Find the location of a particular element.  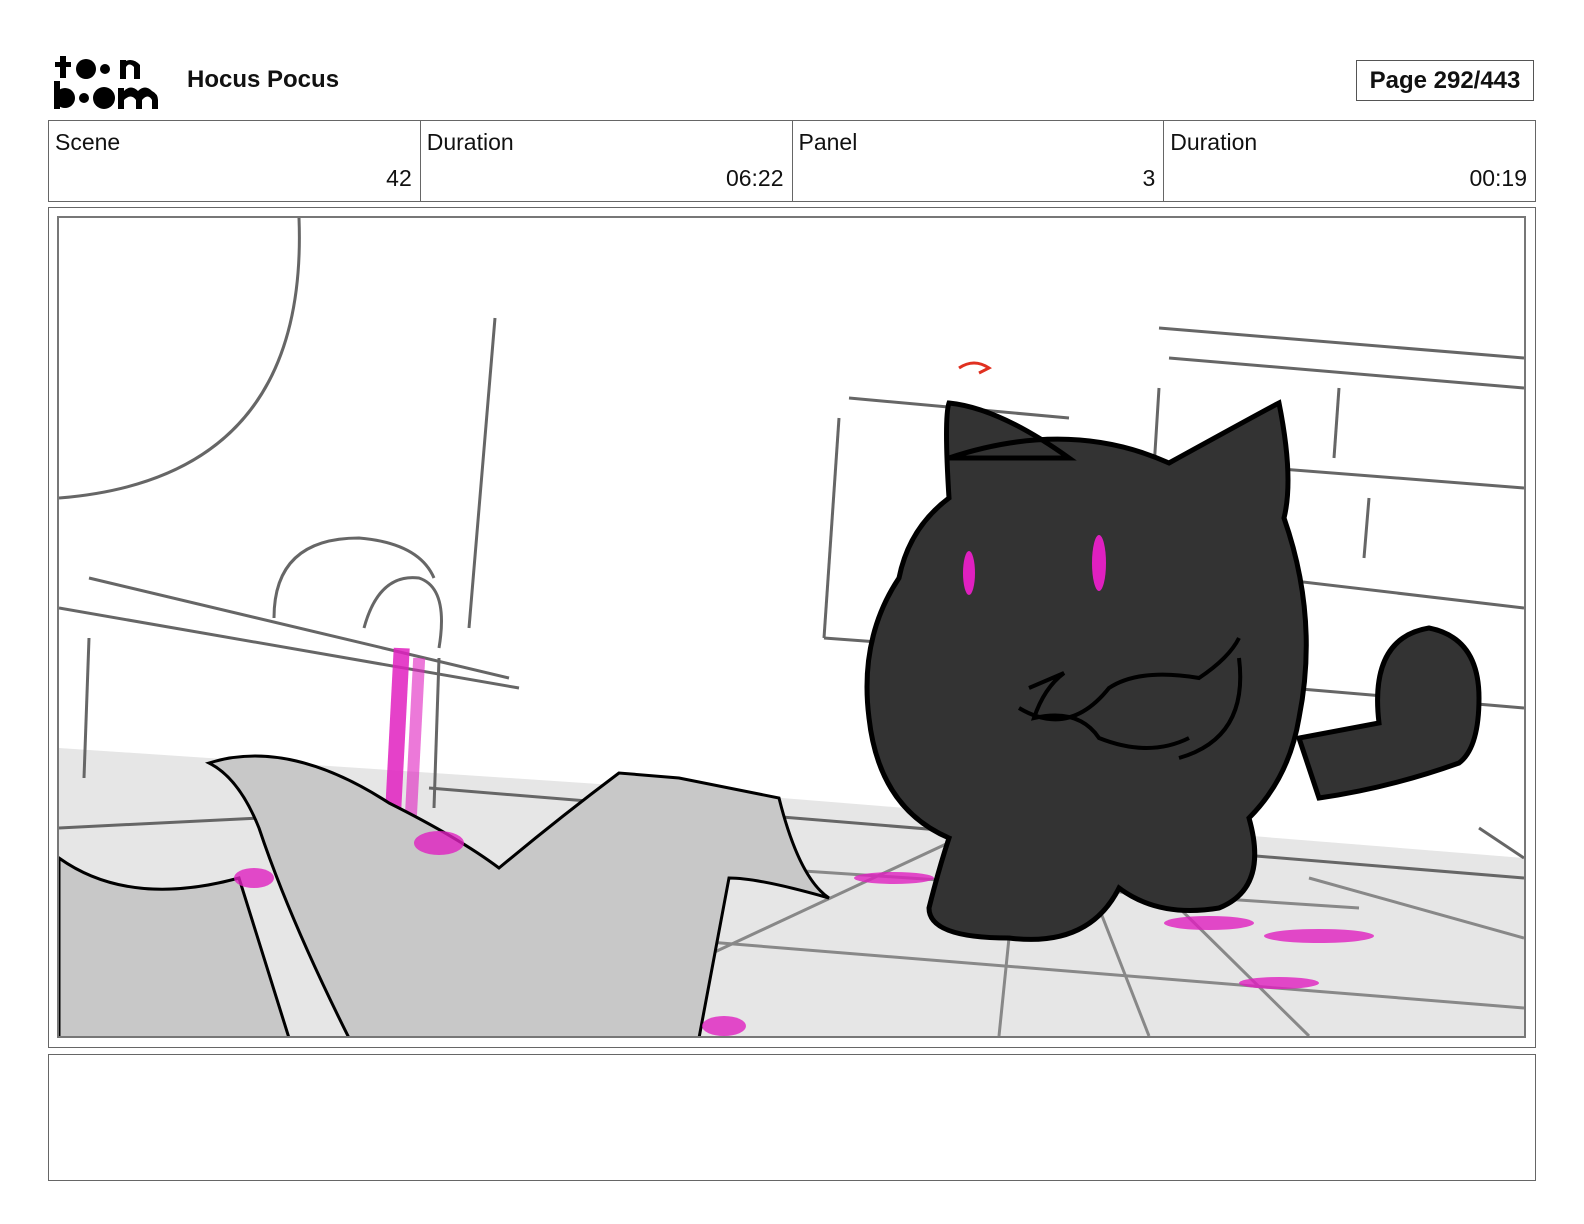

project-title: Hocus Pocus is located at coordinates (263, 79).